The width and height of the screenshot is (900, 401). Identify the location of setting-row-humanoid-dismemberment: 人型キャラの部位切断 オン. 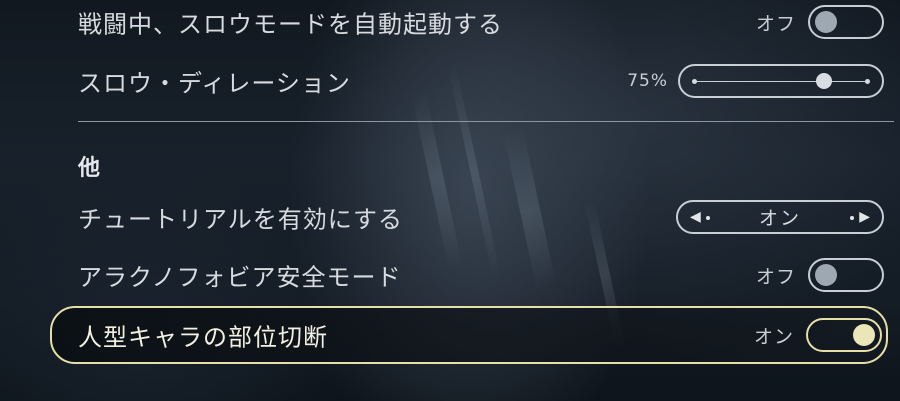
(469, 335).